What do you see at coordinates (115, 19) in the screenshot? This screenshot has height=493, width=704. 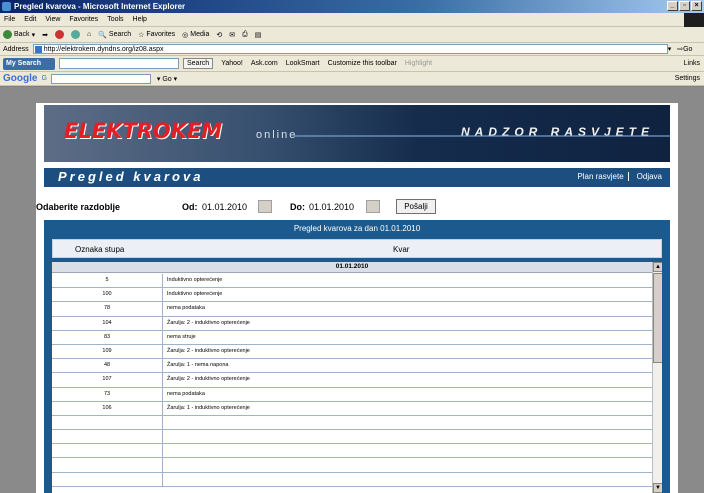 I see `menu-tools: Tools` at bounding box center [115, 19].